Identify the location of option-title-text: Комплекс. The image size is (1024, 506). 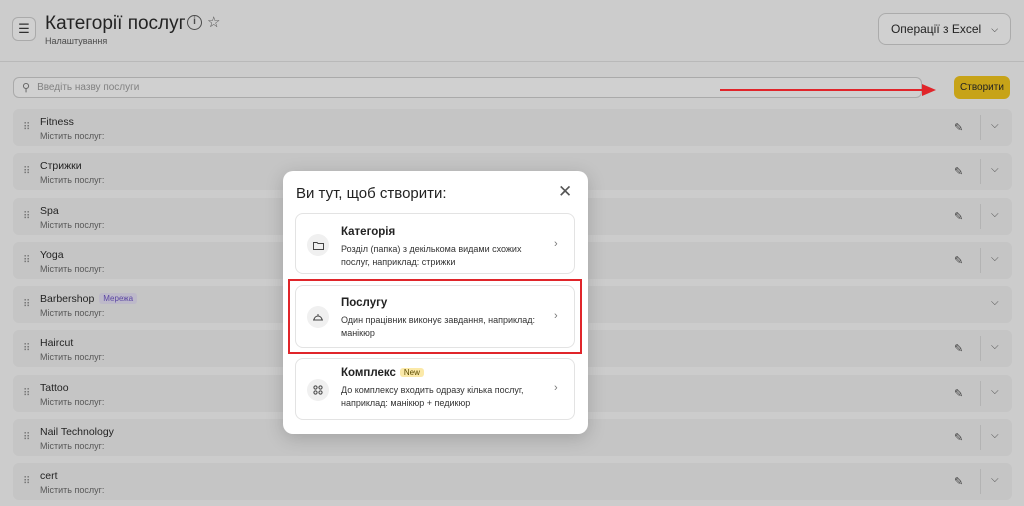
(368, 373).